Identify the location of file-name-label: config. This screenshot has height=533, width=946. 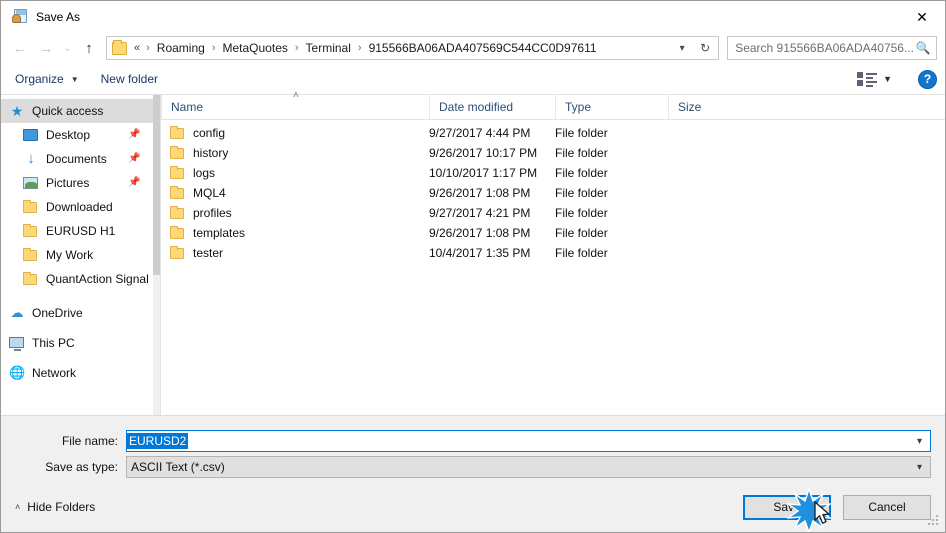
(209, 133).